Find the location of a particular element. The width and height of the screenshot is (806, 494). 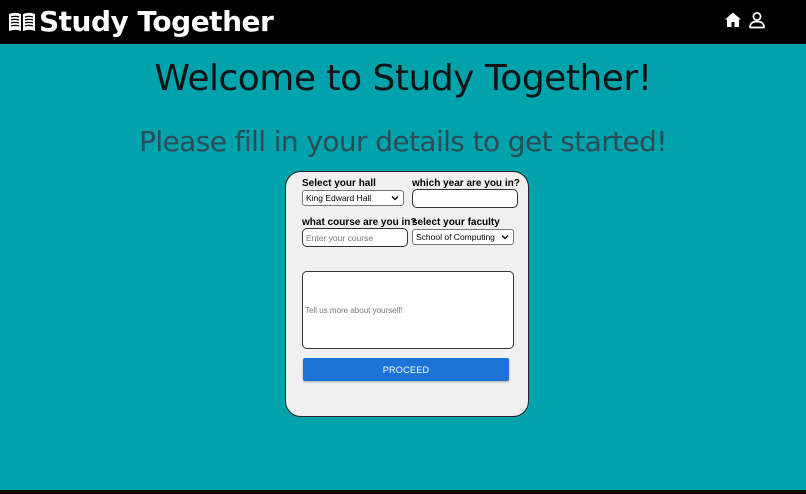

proceed-button: PROCEED is located at coordinates (406, 369).